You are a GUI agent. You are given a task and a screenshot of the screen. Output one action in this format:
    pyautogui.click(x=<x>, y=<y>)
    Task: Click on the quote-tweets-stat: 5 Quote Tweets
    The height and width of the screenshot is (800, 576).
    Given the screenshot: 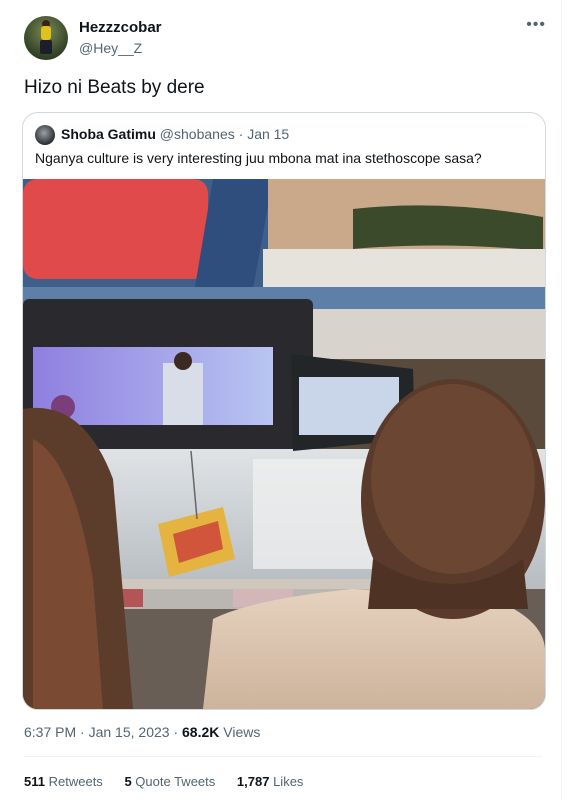 What is the action you would take?
    pyautogui.click(x=171, y=781)
    